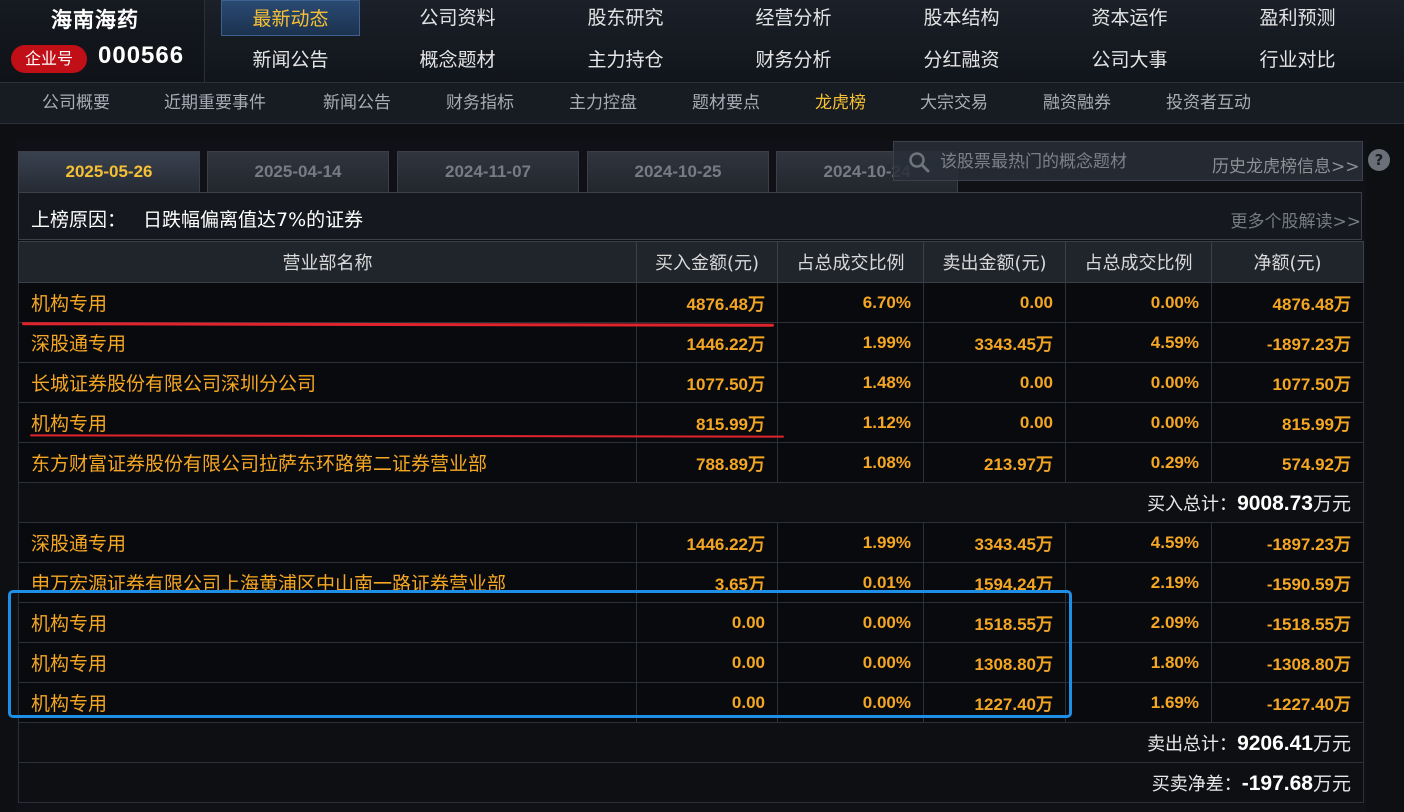  What do you see at coordinates (707, 382) in the screenshot?
I see `buy-amount: 1077.50万` at bounding box center [707, 382].